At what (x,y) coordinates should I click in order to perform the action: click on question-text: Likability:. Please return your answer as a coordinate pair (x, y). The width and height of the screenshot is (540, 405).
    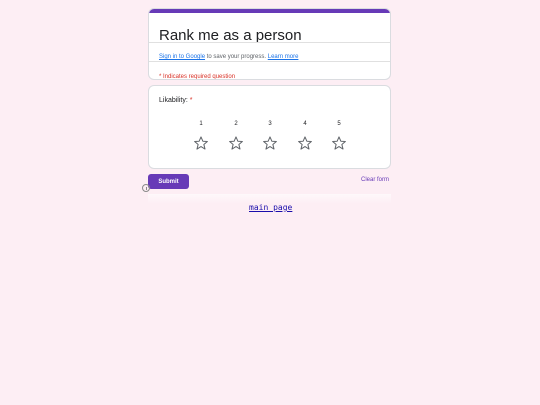
    Looking at the image, I should click on (173, 100).